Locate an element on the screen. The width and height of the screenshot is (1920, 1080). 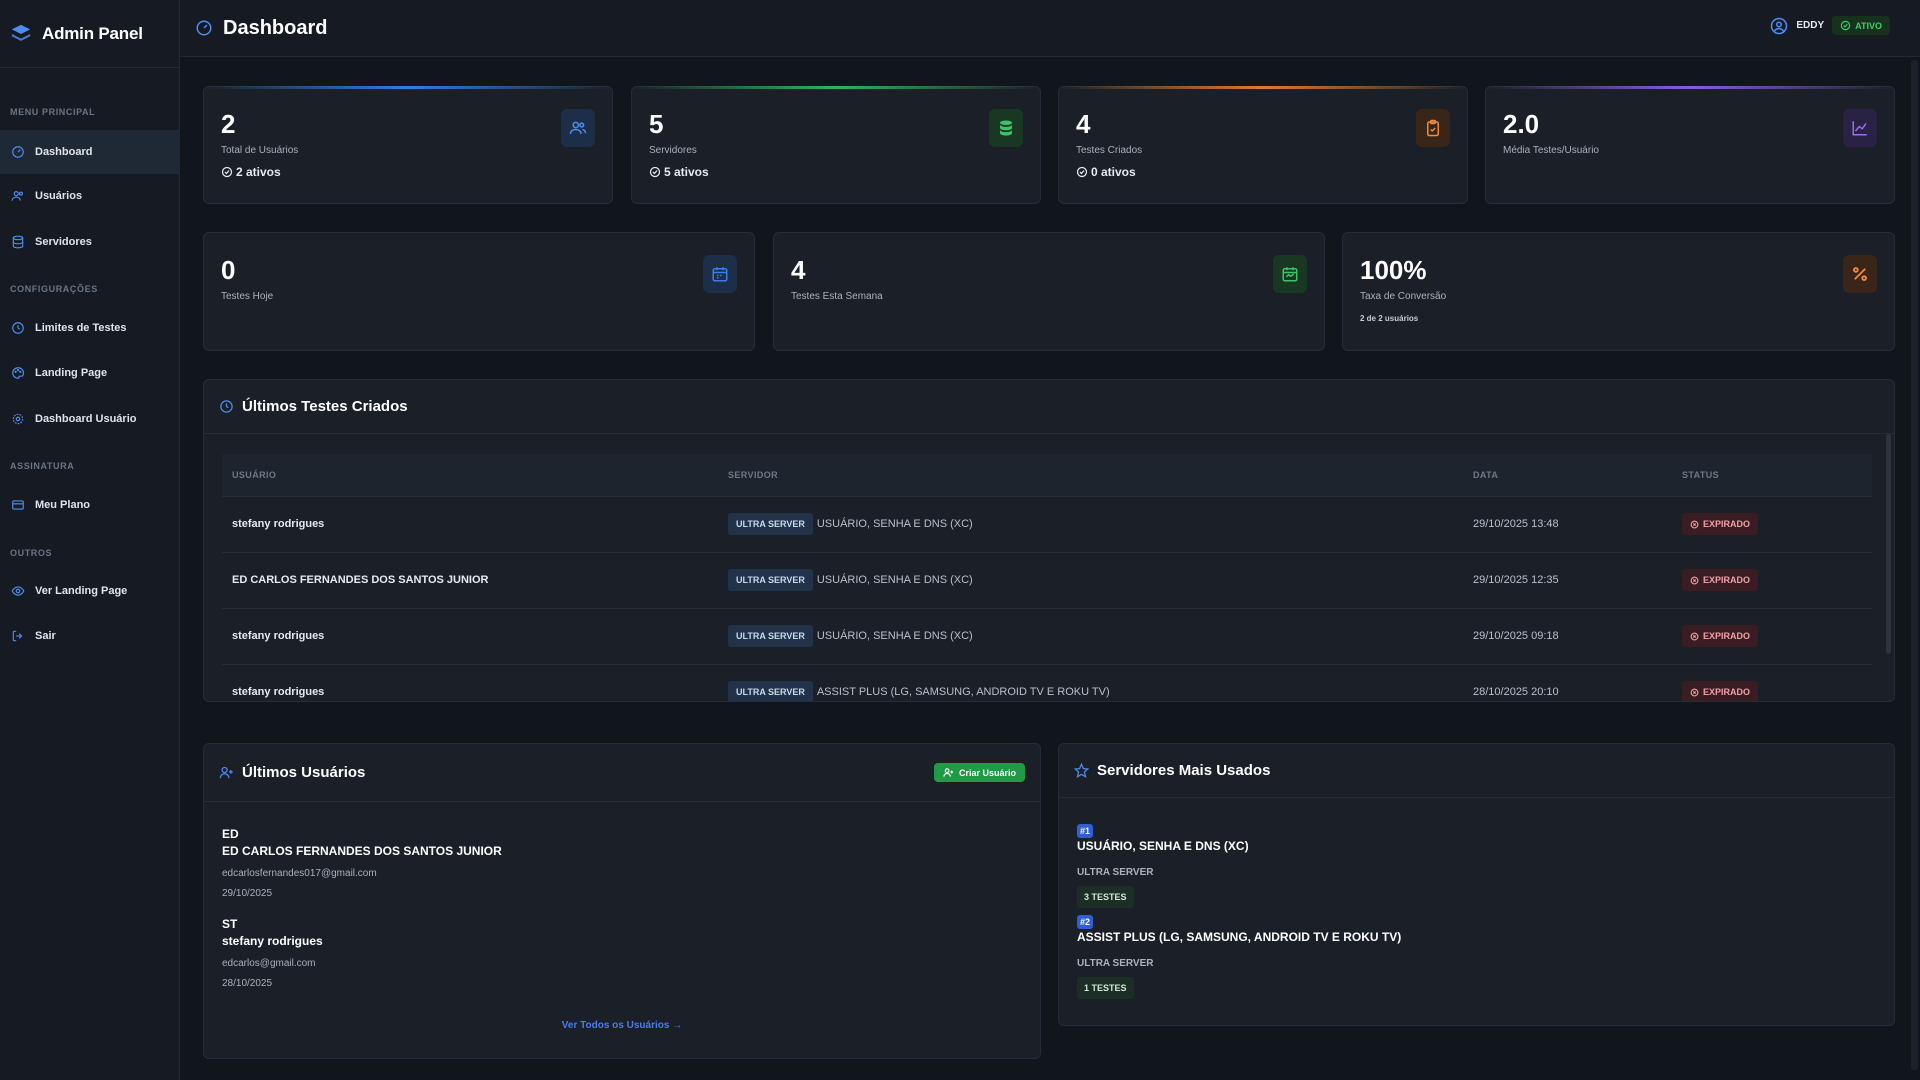
database-icon is located at coordinates (18, 242).